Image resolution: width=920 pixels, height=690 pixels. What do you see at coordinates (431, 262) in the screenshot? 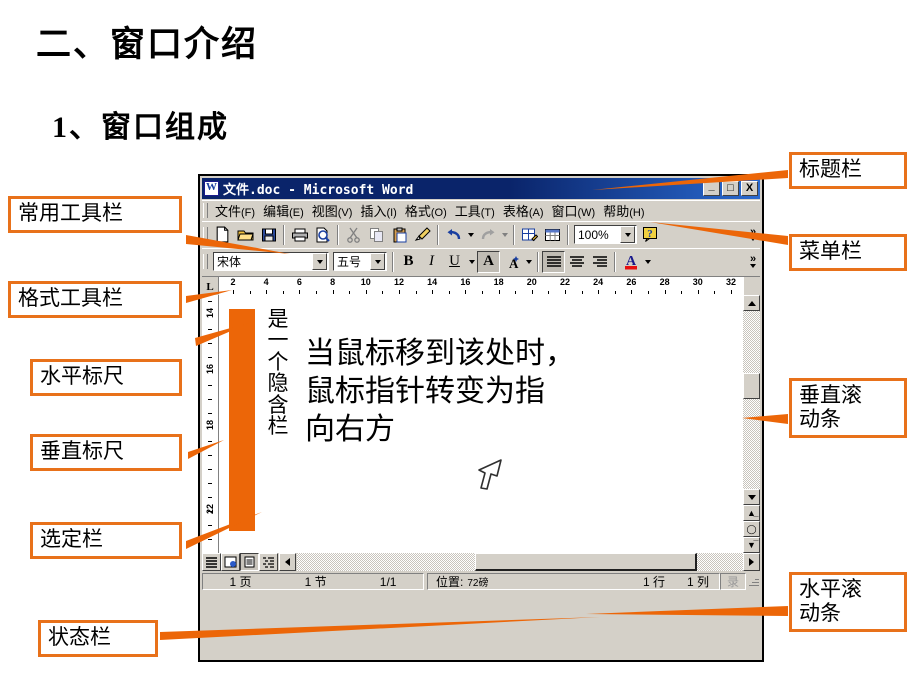
I see `italic-button: I` at bounding box center [431, 262].